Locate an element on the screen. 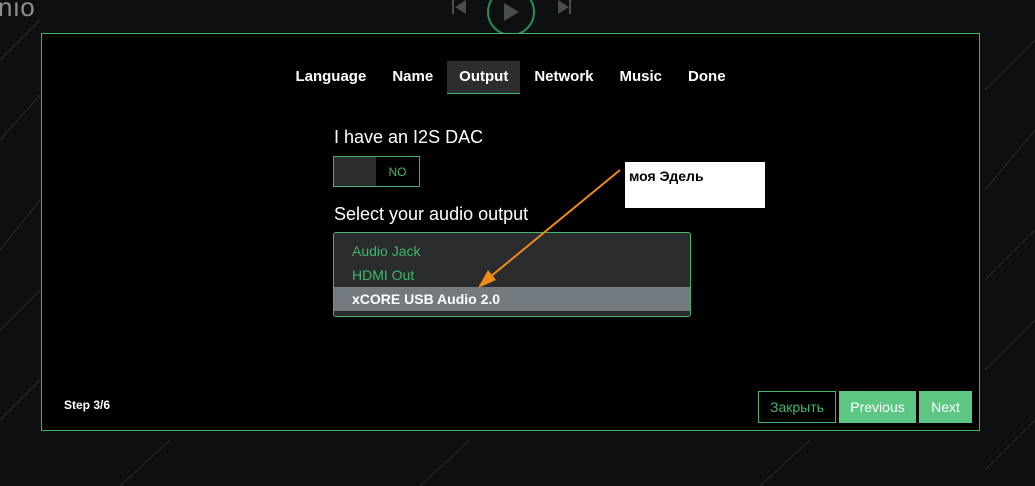  tab-music: Music is located at coordinates (641, 77).